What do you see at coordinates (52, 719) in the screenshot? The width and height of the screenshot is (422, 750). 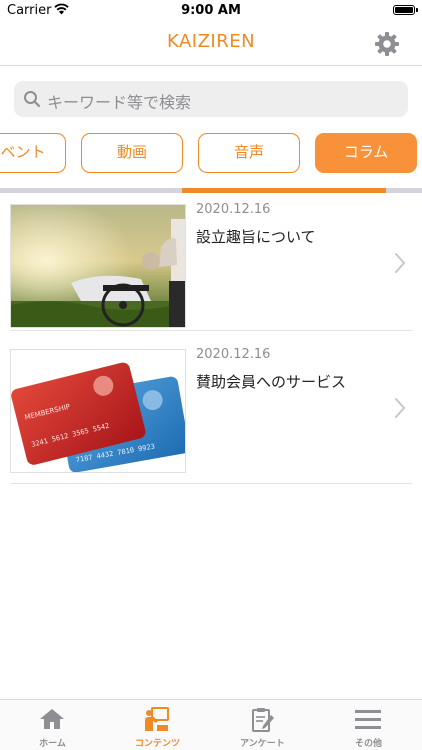 I see `home-icon` at bounding box center [52, 719].